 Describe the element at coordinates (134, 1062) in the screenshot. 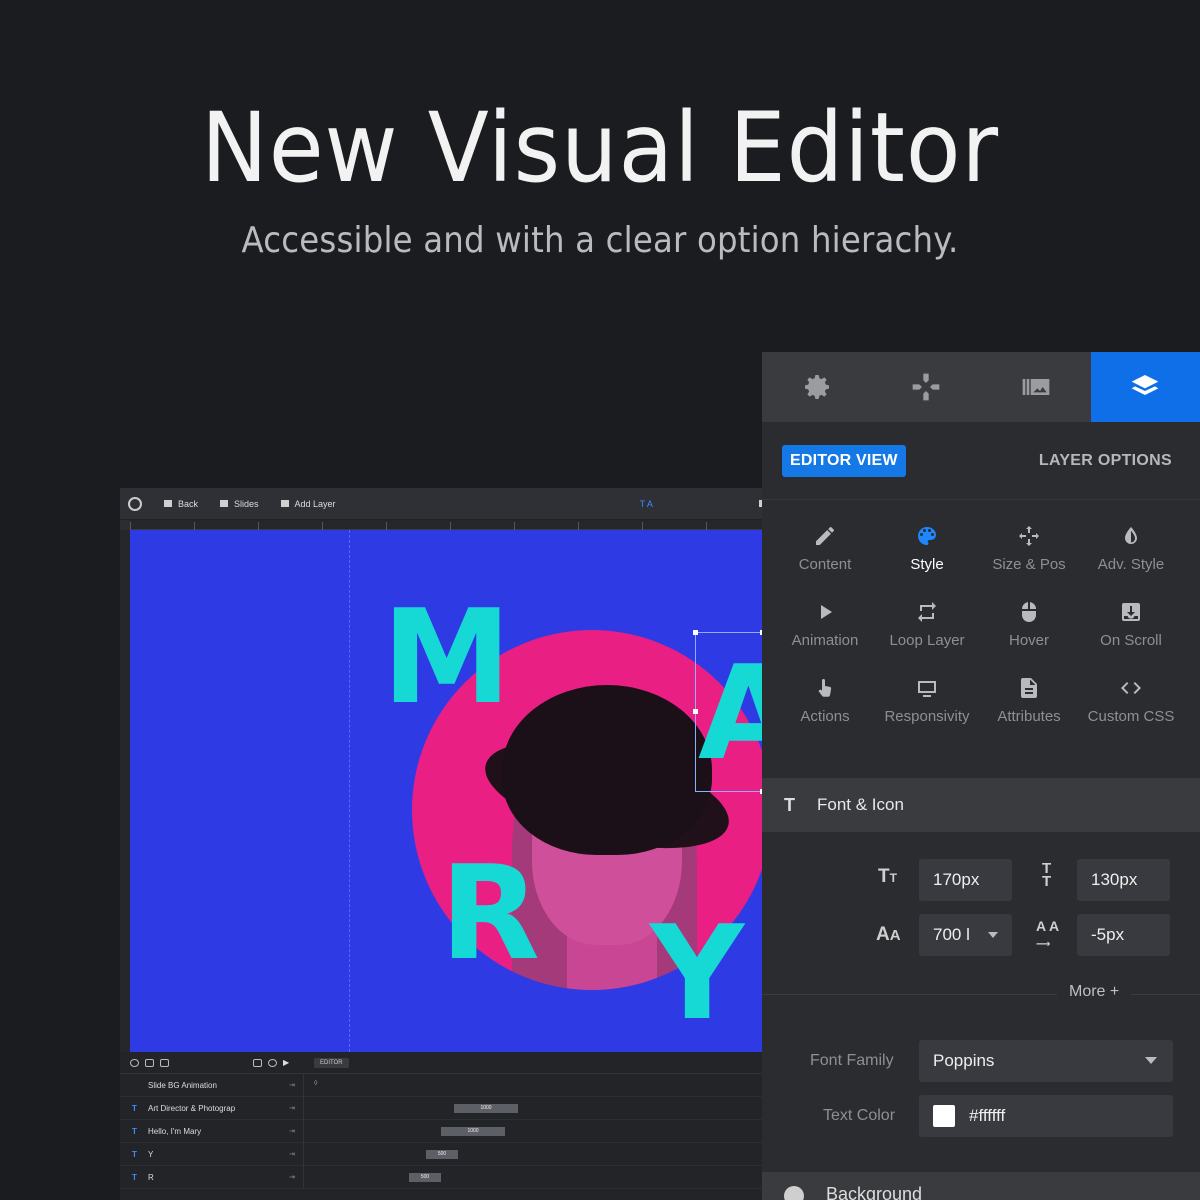

I see `circle-tool-icon` at that location.